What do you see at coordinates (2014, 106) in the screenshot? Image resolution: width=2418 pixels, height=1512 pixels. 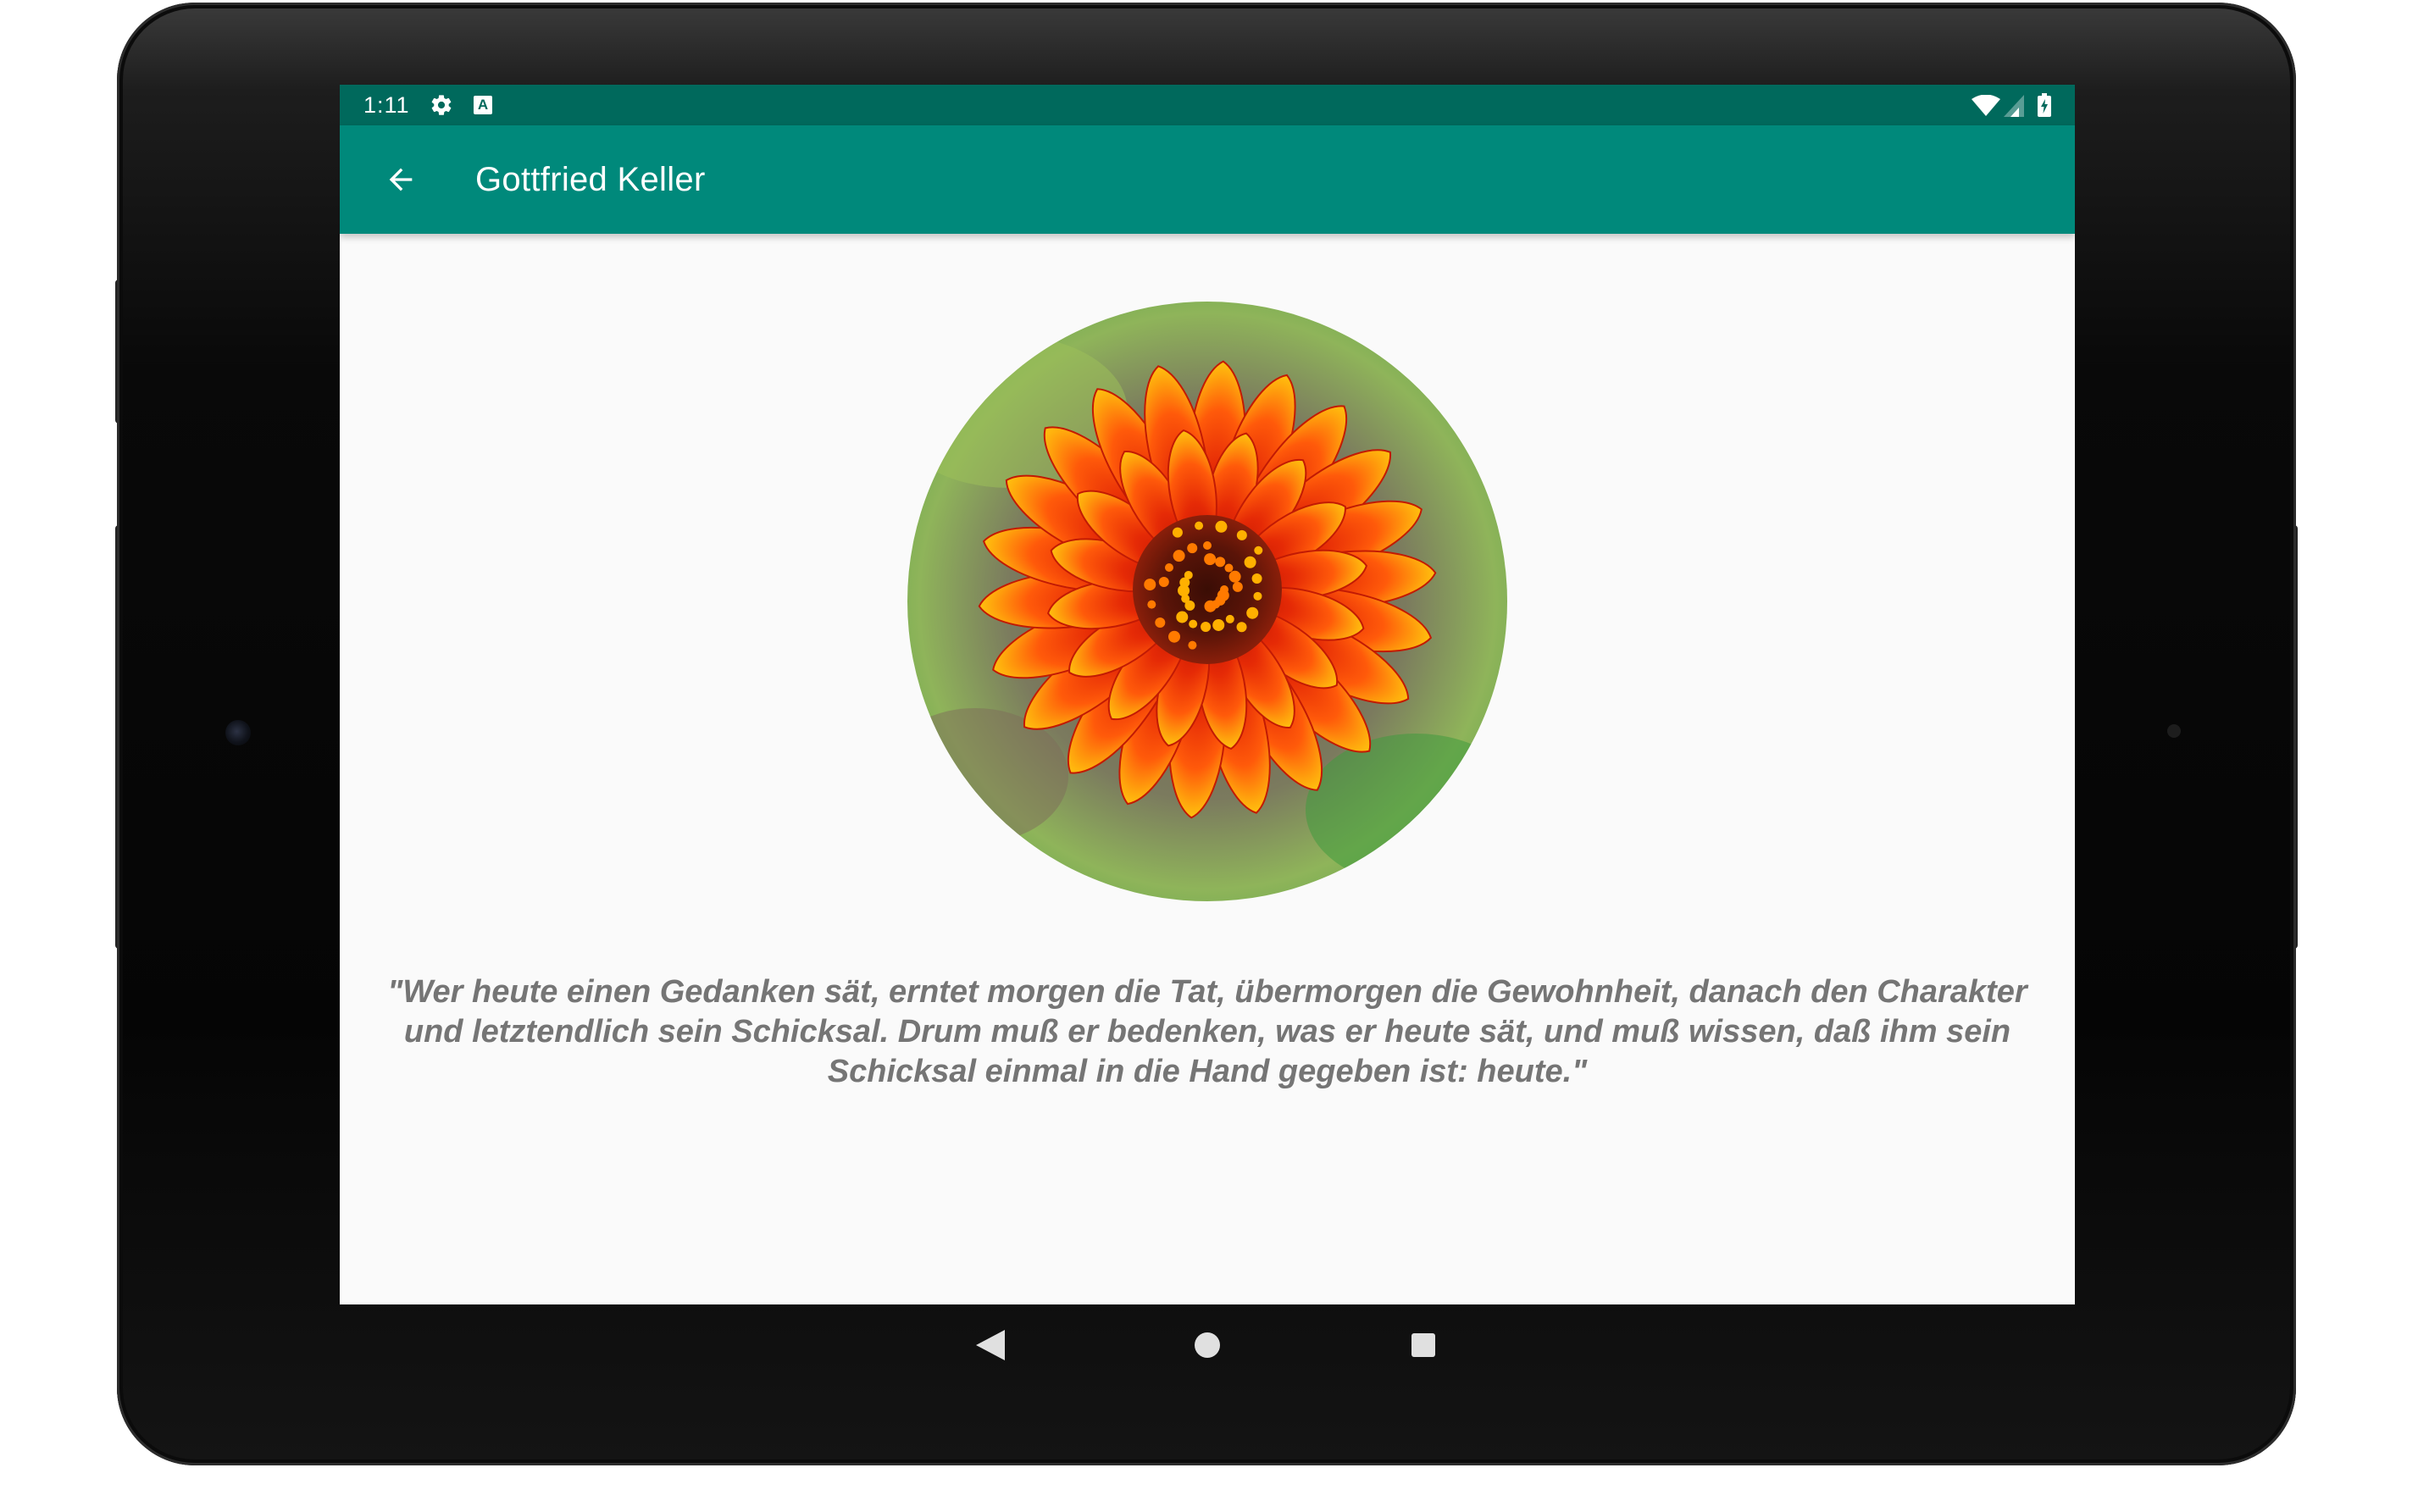 I see `cell-signal-icon` at bounding box center [2014, 106].